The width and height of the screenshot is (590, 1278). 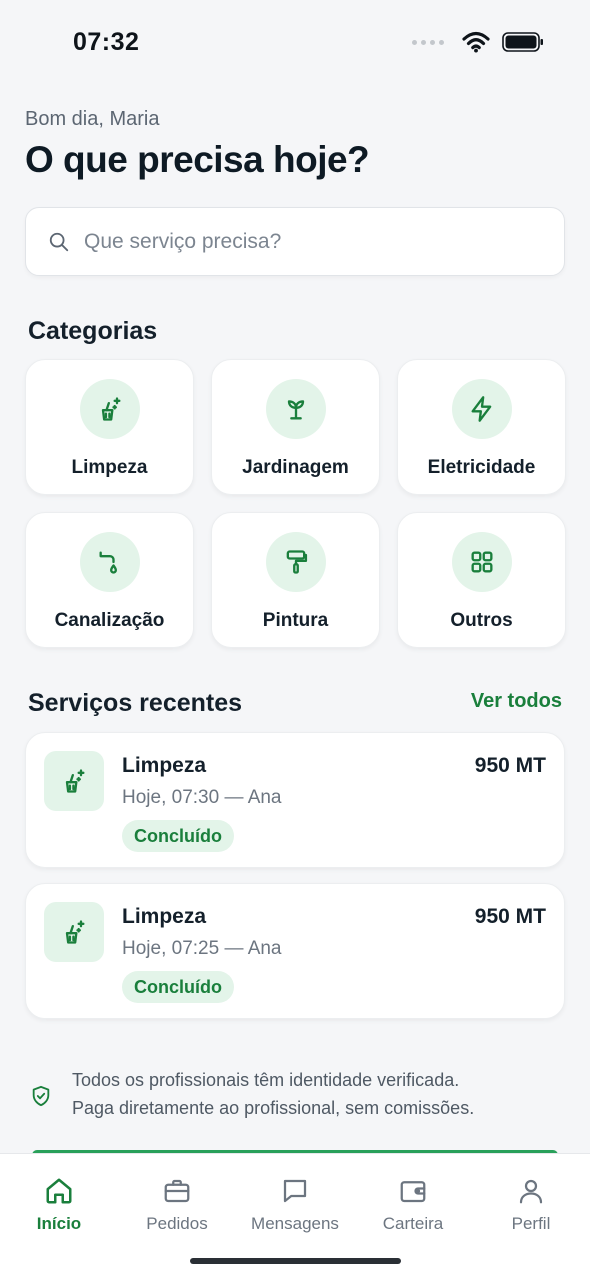 I want to click on tab-perfil: Perfil, so click(x=531, y=1205).